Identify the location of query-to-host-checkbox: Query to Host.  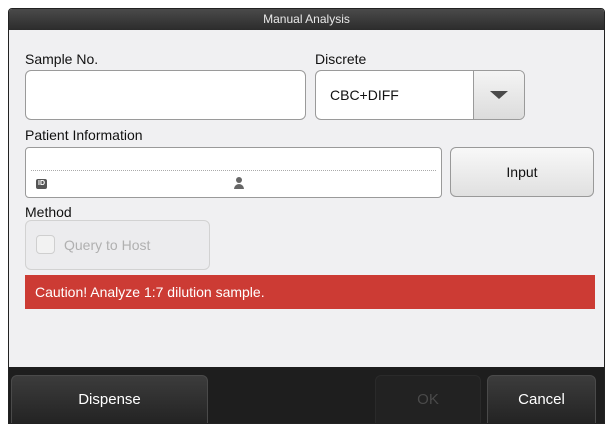
(117, 245).